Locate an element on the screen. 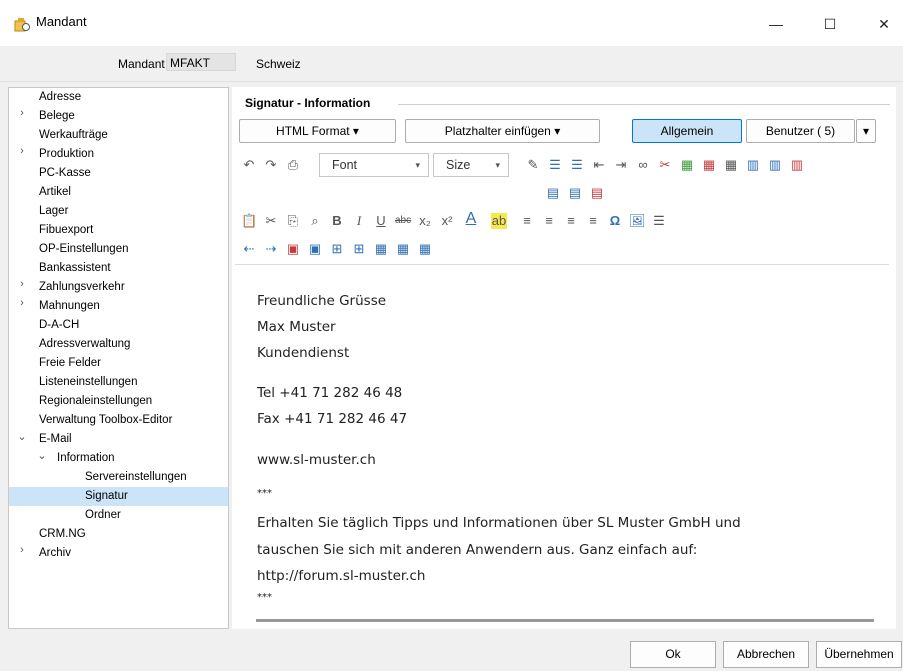 The image size is (903, 671). horizontal-scrollbar is located at coordinates (565, 620).